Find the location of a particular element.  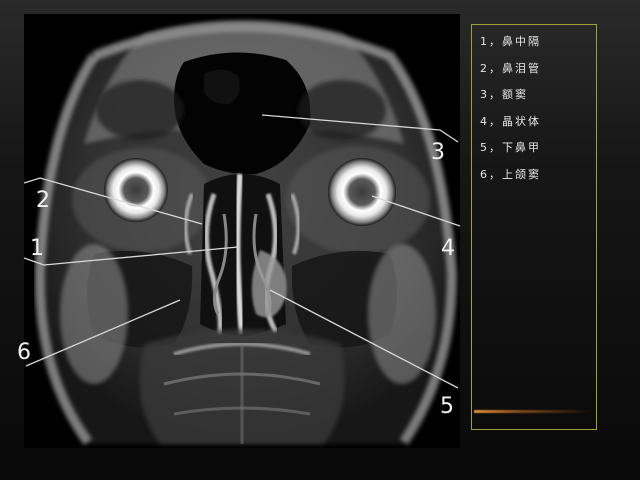

legend-item-5: 5，下鼻甲 is located at coordinates (510, 148).